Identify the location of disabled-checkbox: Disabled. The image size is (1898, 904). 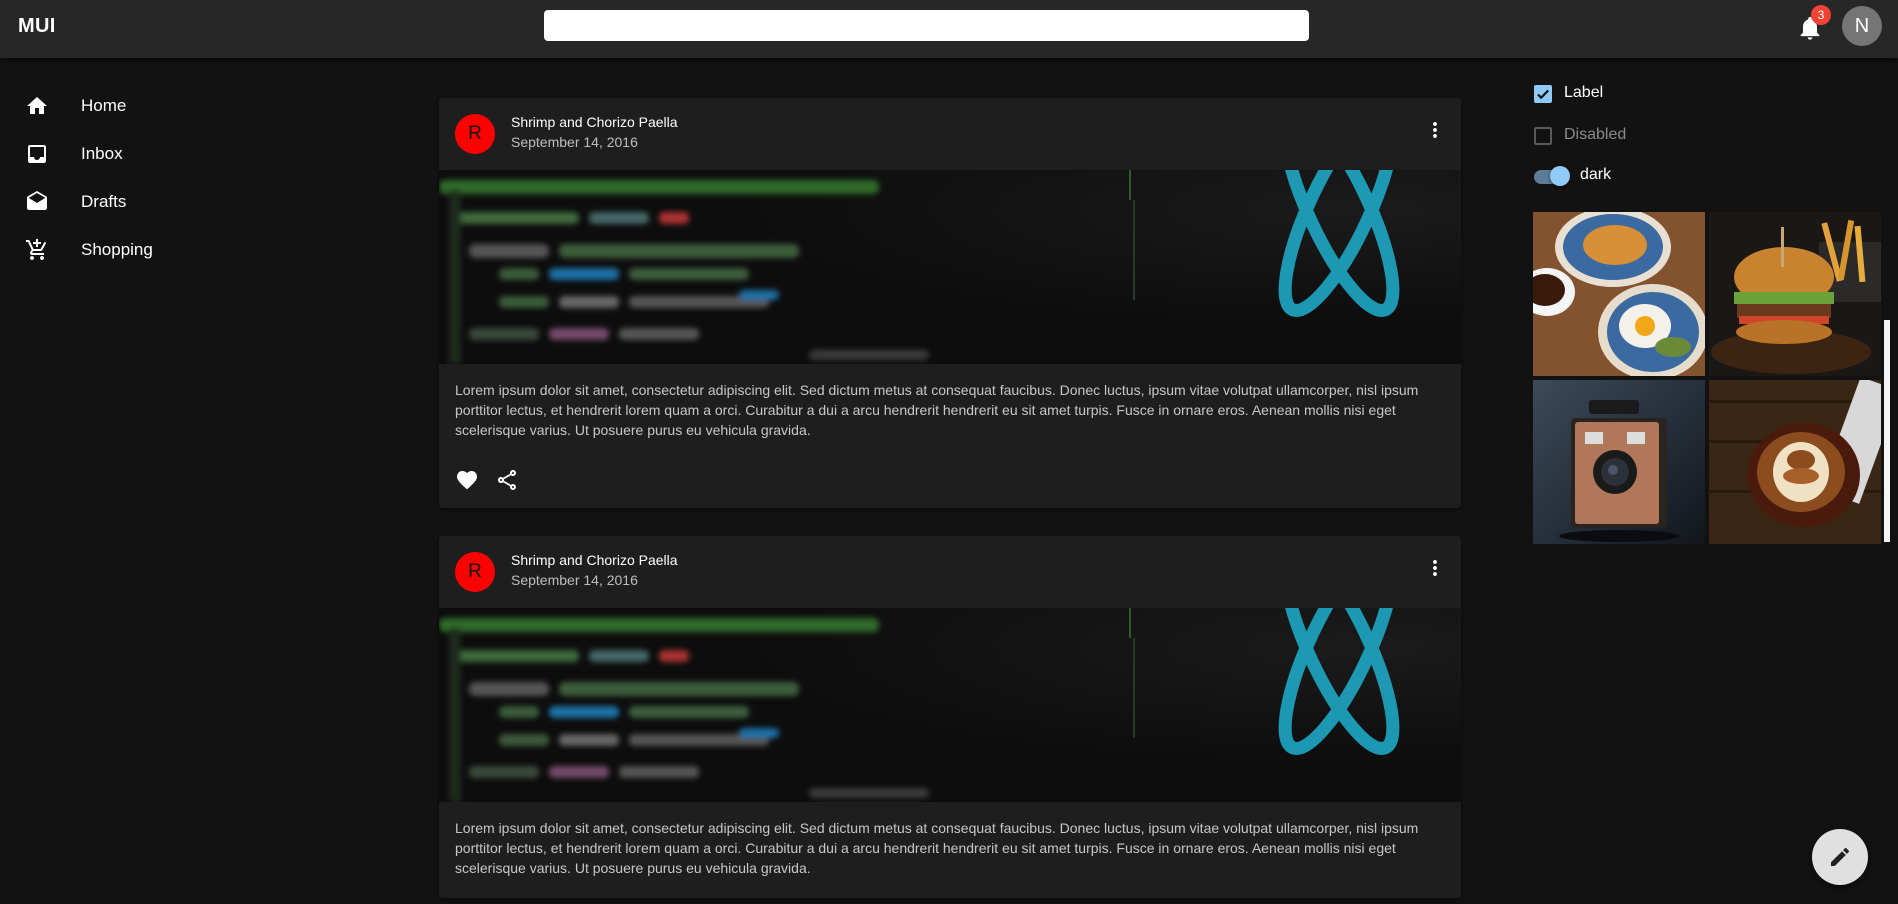
(1602, 136).